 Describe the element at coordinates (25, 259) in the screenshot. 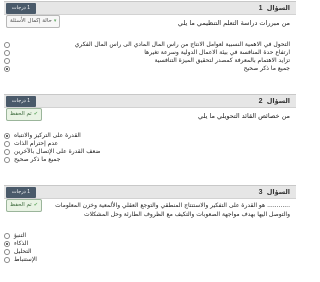

I see `option-label: الإستنباط` at that location.